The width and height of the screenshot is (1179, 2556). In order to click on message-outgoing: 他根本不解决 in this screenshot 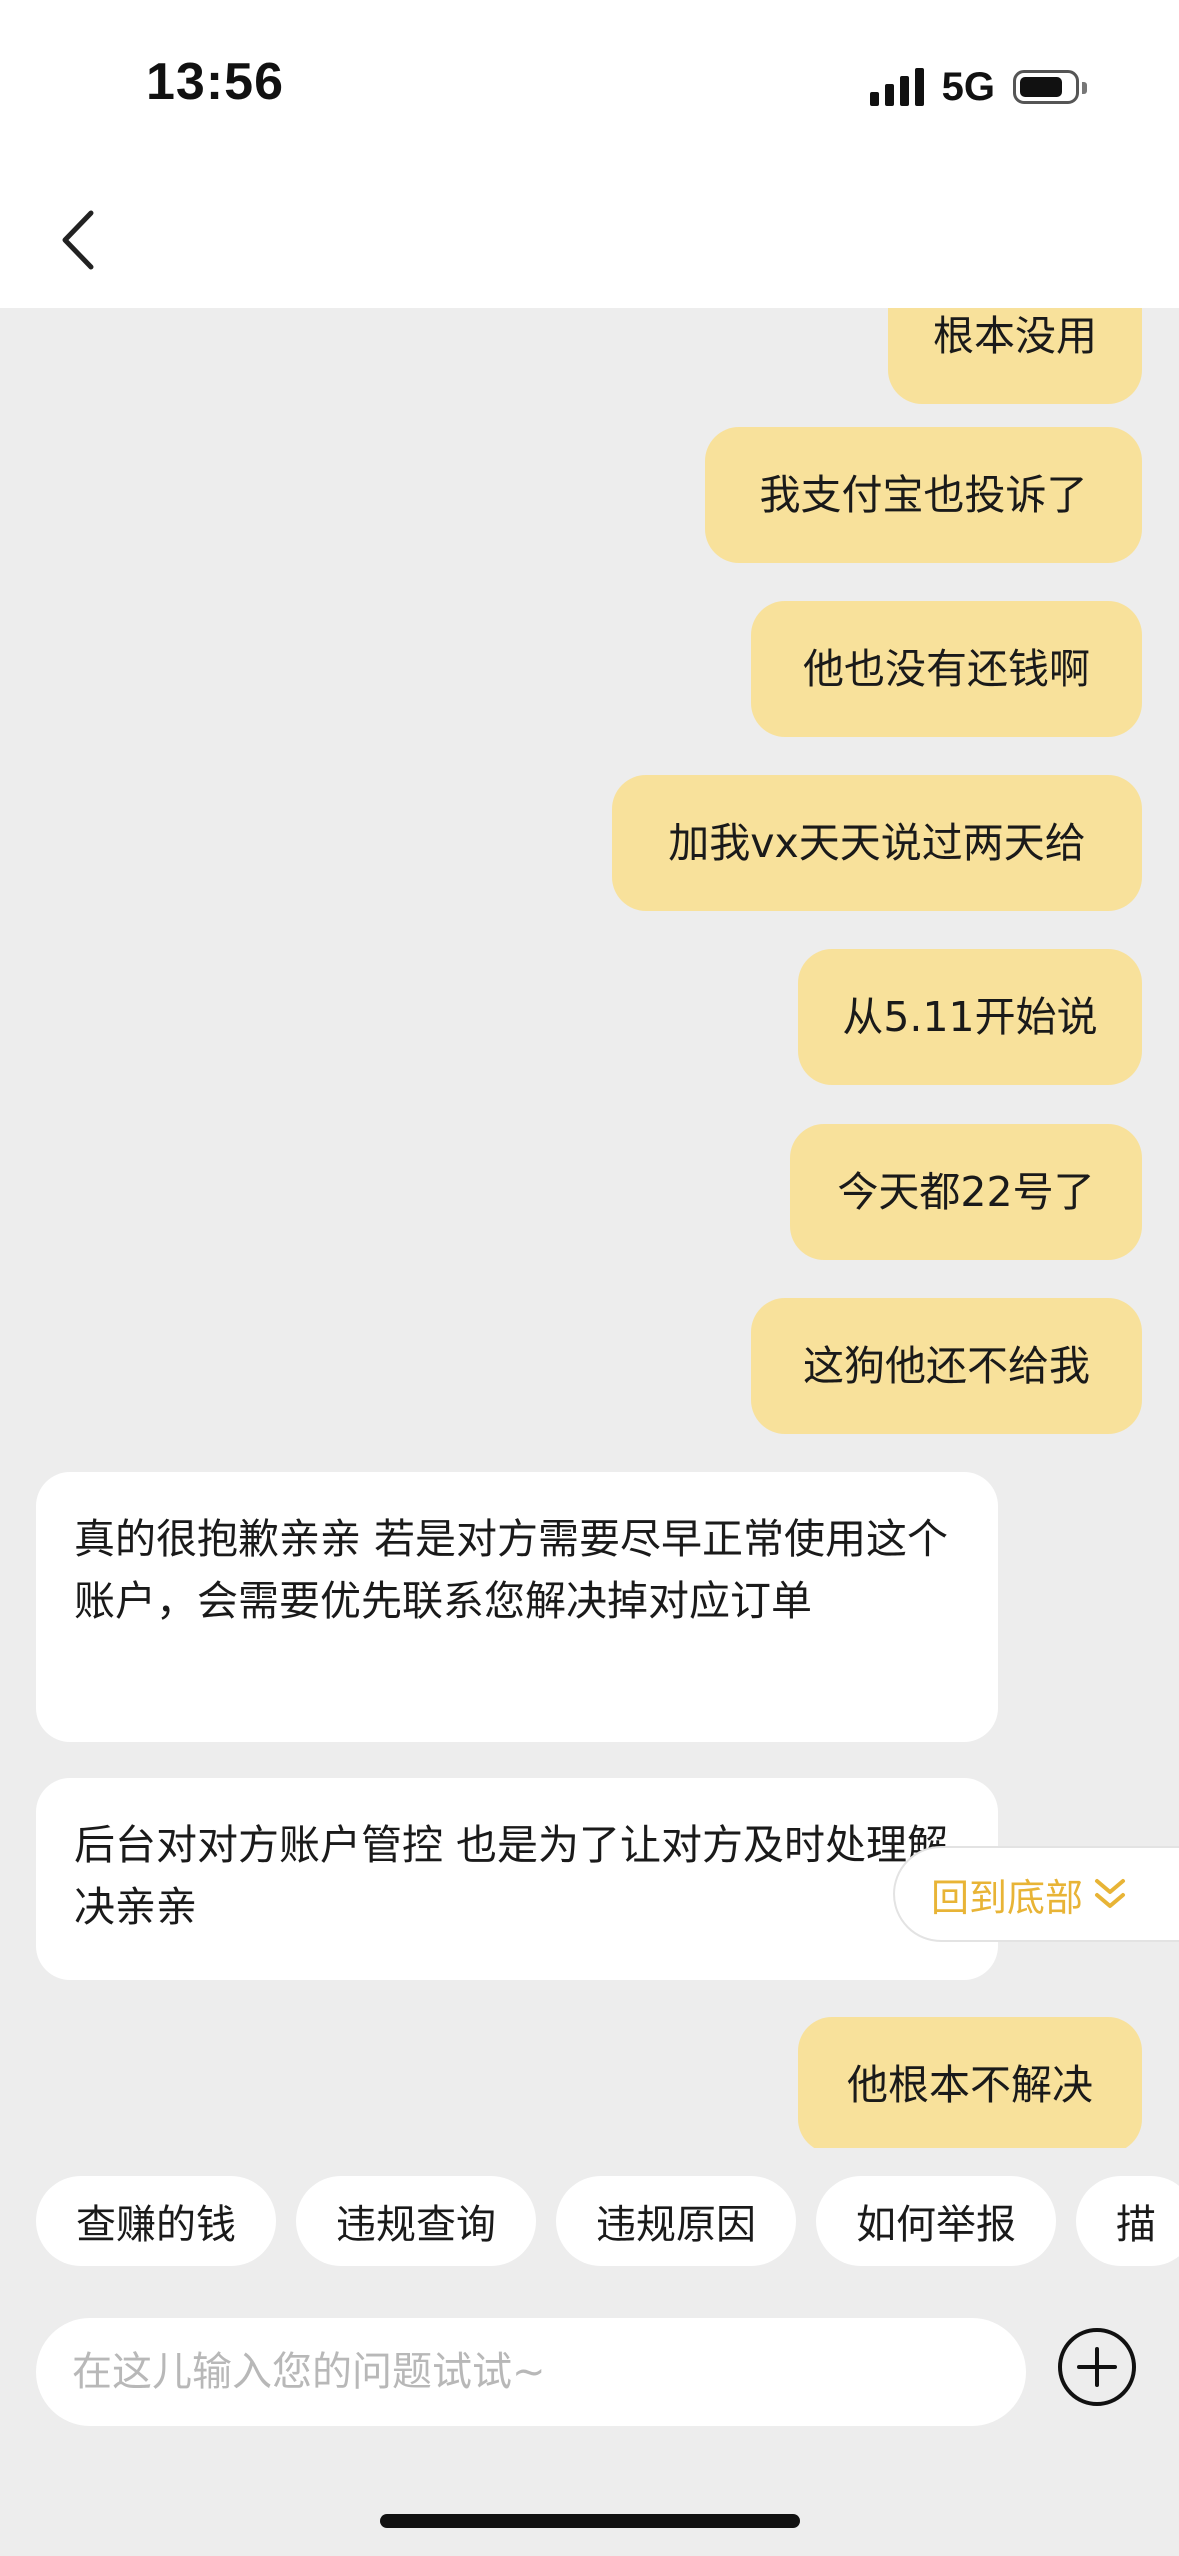, I will do `click(970, 2082)`.